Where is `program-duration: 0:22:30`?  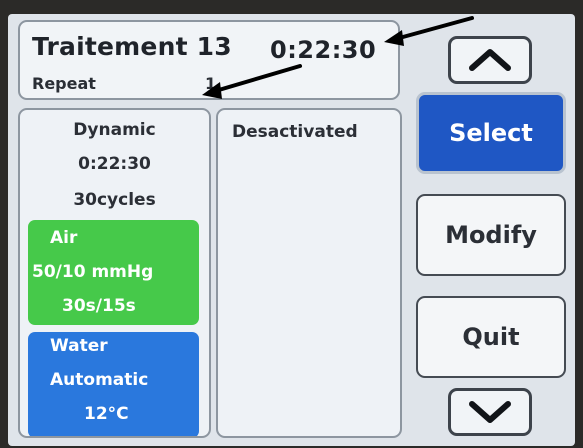
program-duration: 0:22:30 is located at coordinates (114, 164).